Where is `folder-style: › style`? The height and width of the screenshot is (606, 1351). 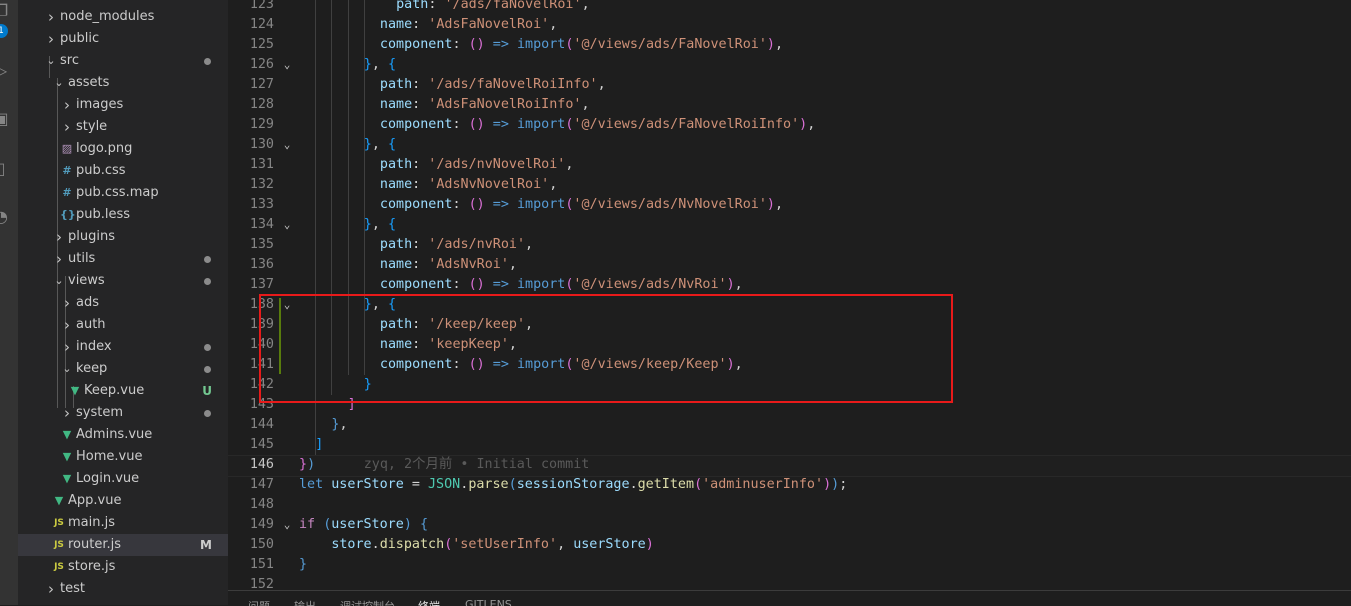
folder-style: › style is located at coordinates (123, 127).